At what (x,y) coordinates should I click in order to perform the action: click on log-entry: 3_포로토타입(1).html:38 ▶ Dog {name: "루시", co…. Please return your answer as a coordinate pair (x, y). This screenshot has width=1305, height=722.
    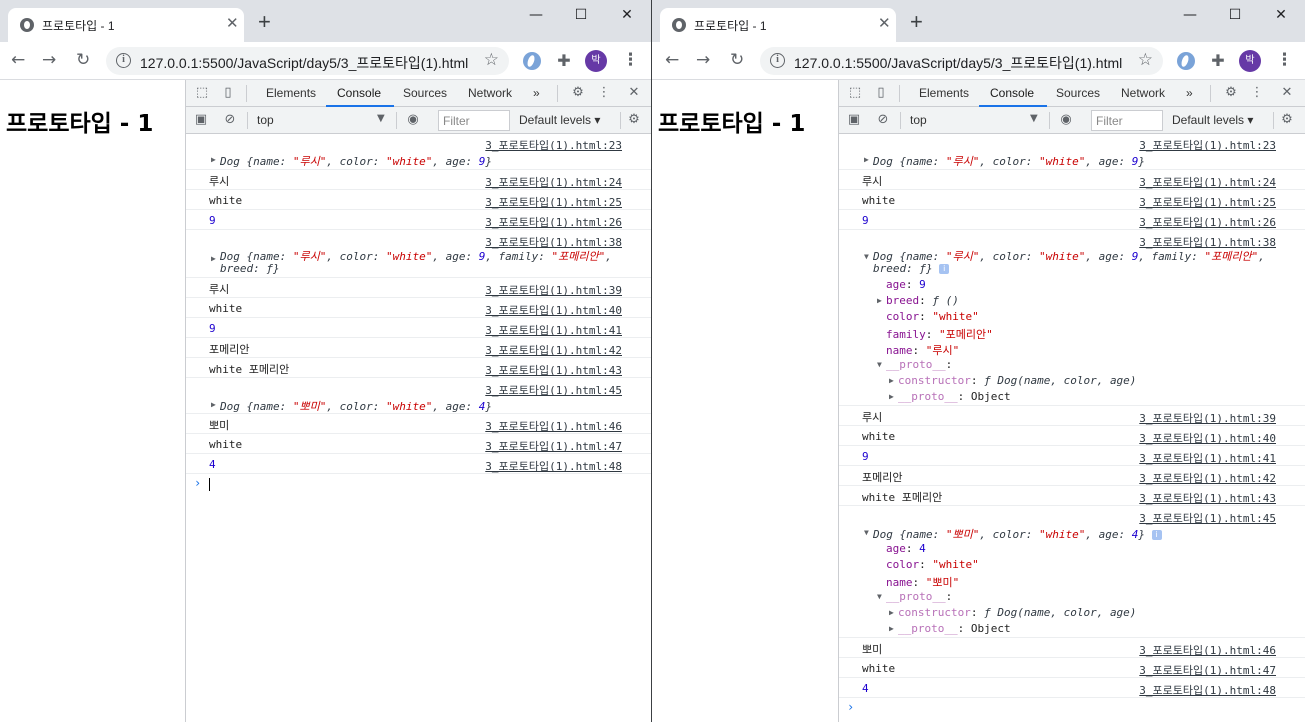
    Looking at the image, I should click on (418, 254).